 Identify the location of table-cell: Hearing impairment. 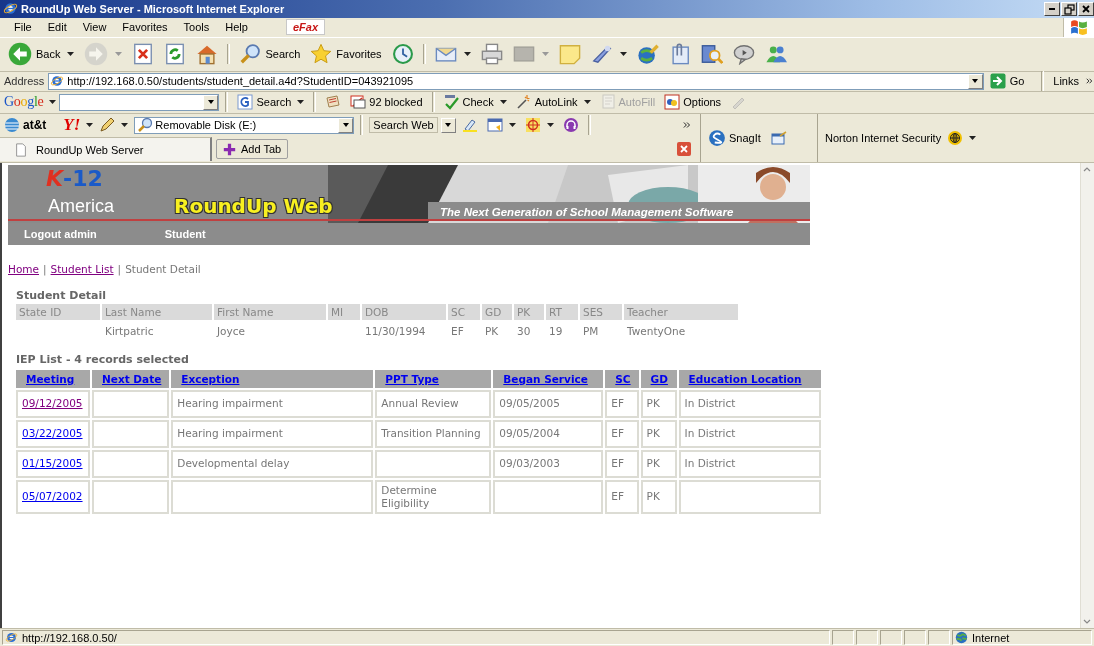
(272, 403).